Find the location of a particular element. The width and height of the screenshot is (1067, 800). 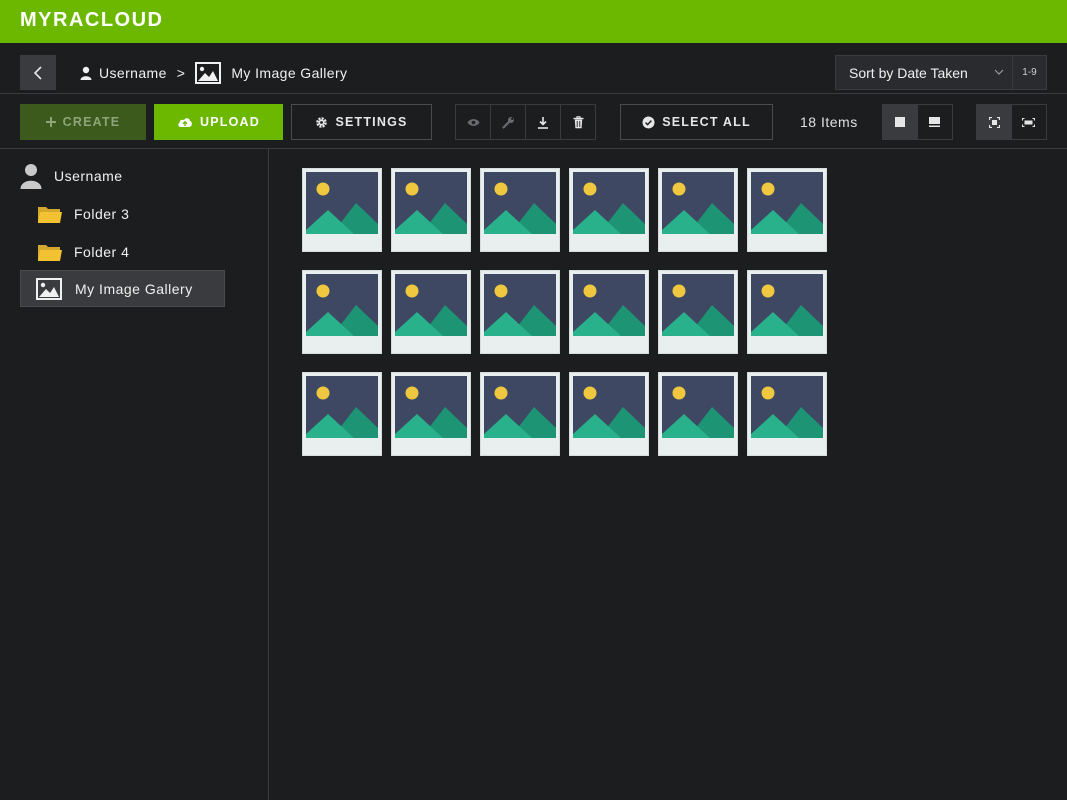

items-count: 18 Items is located at coordinates (829, 122).